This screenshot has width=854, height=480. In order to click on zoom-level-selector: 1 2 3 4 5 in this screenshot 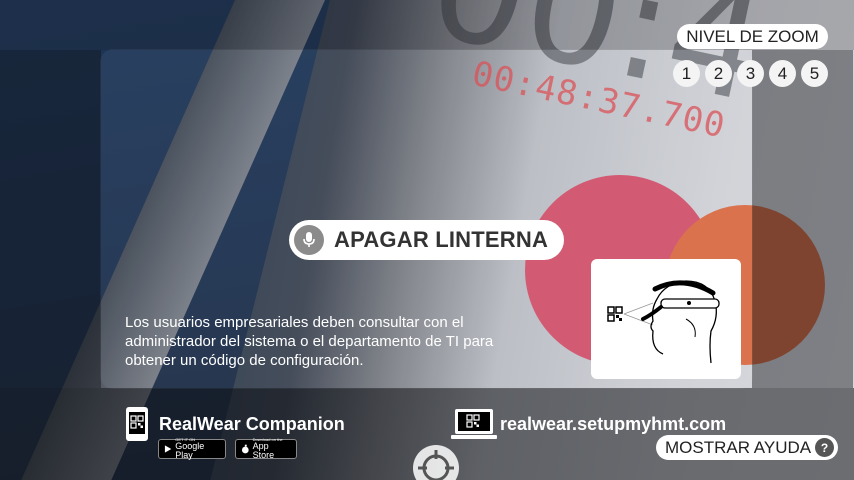, I will do `click(750, 73)`.